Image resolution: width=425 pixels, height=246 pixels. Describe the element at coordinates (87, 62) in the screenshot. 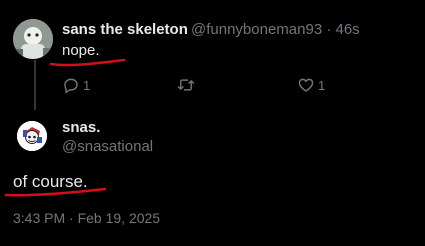

I see `red-underline-reply` at that location.